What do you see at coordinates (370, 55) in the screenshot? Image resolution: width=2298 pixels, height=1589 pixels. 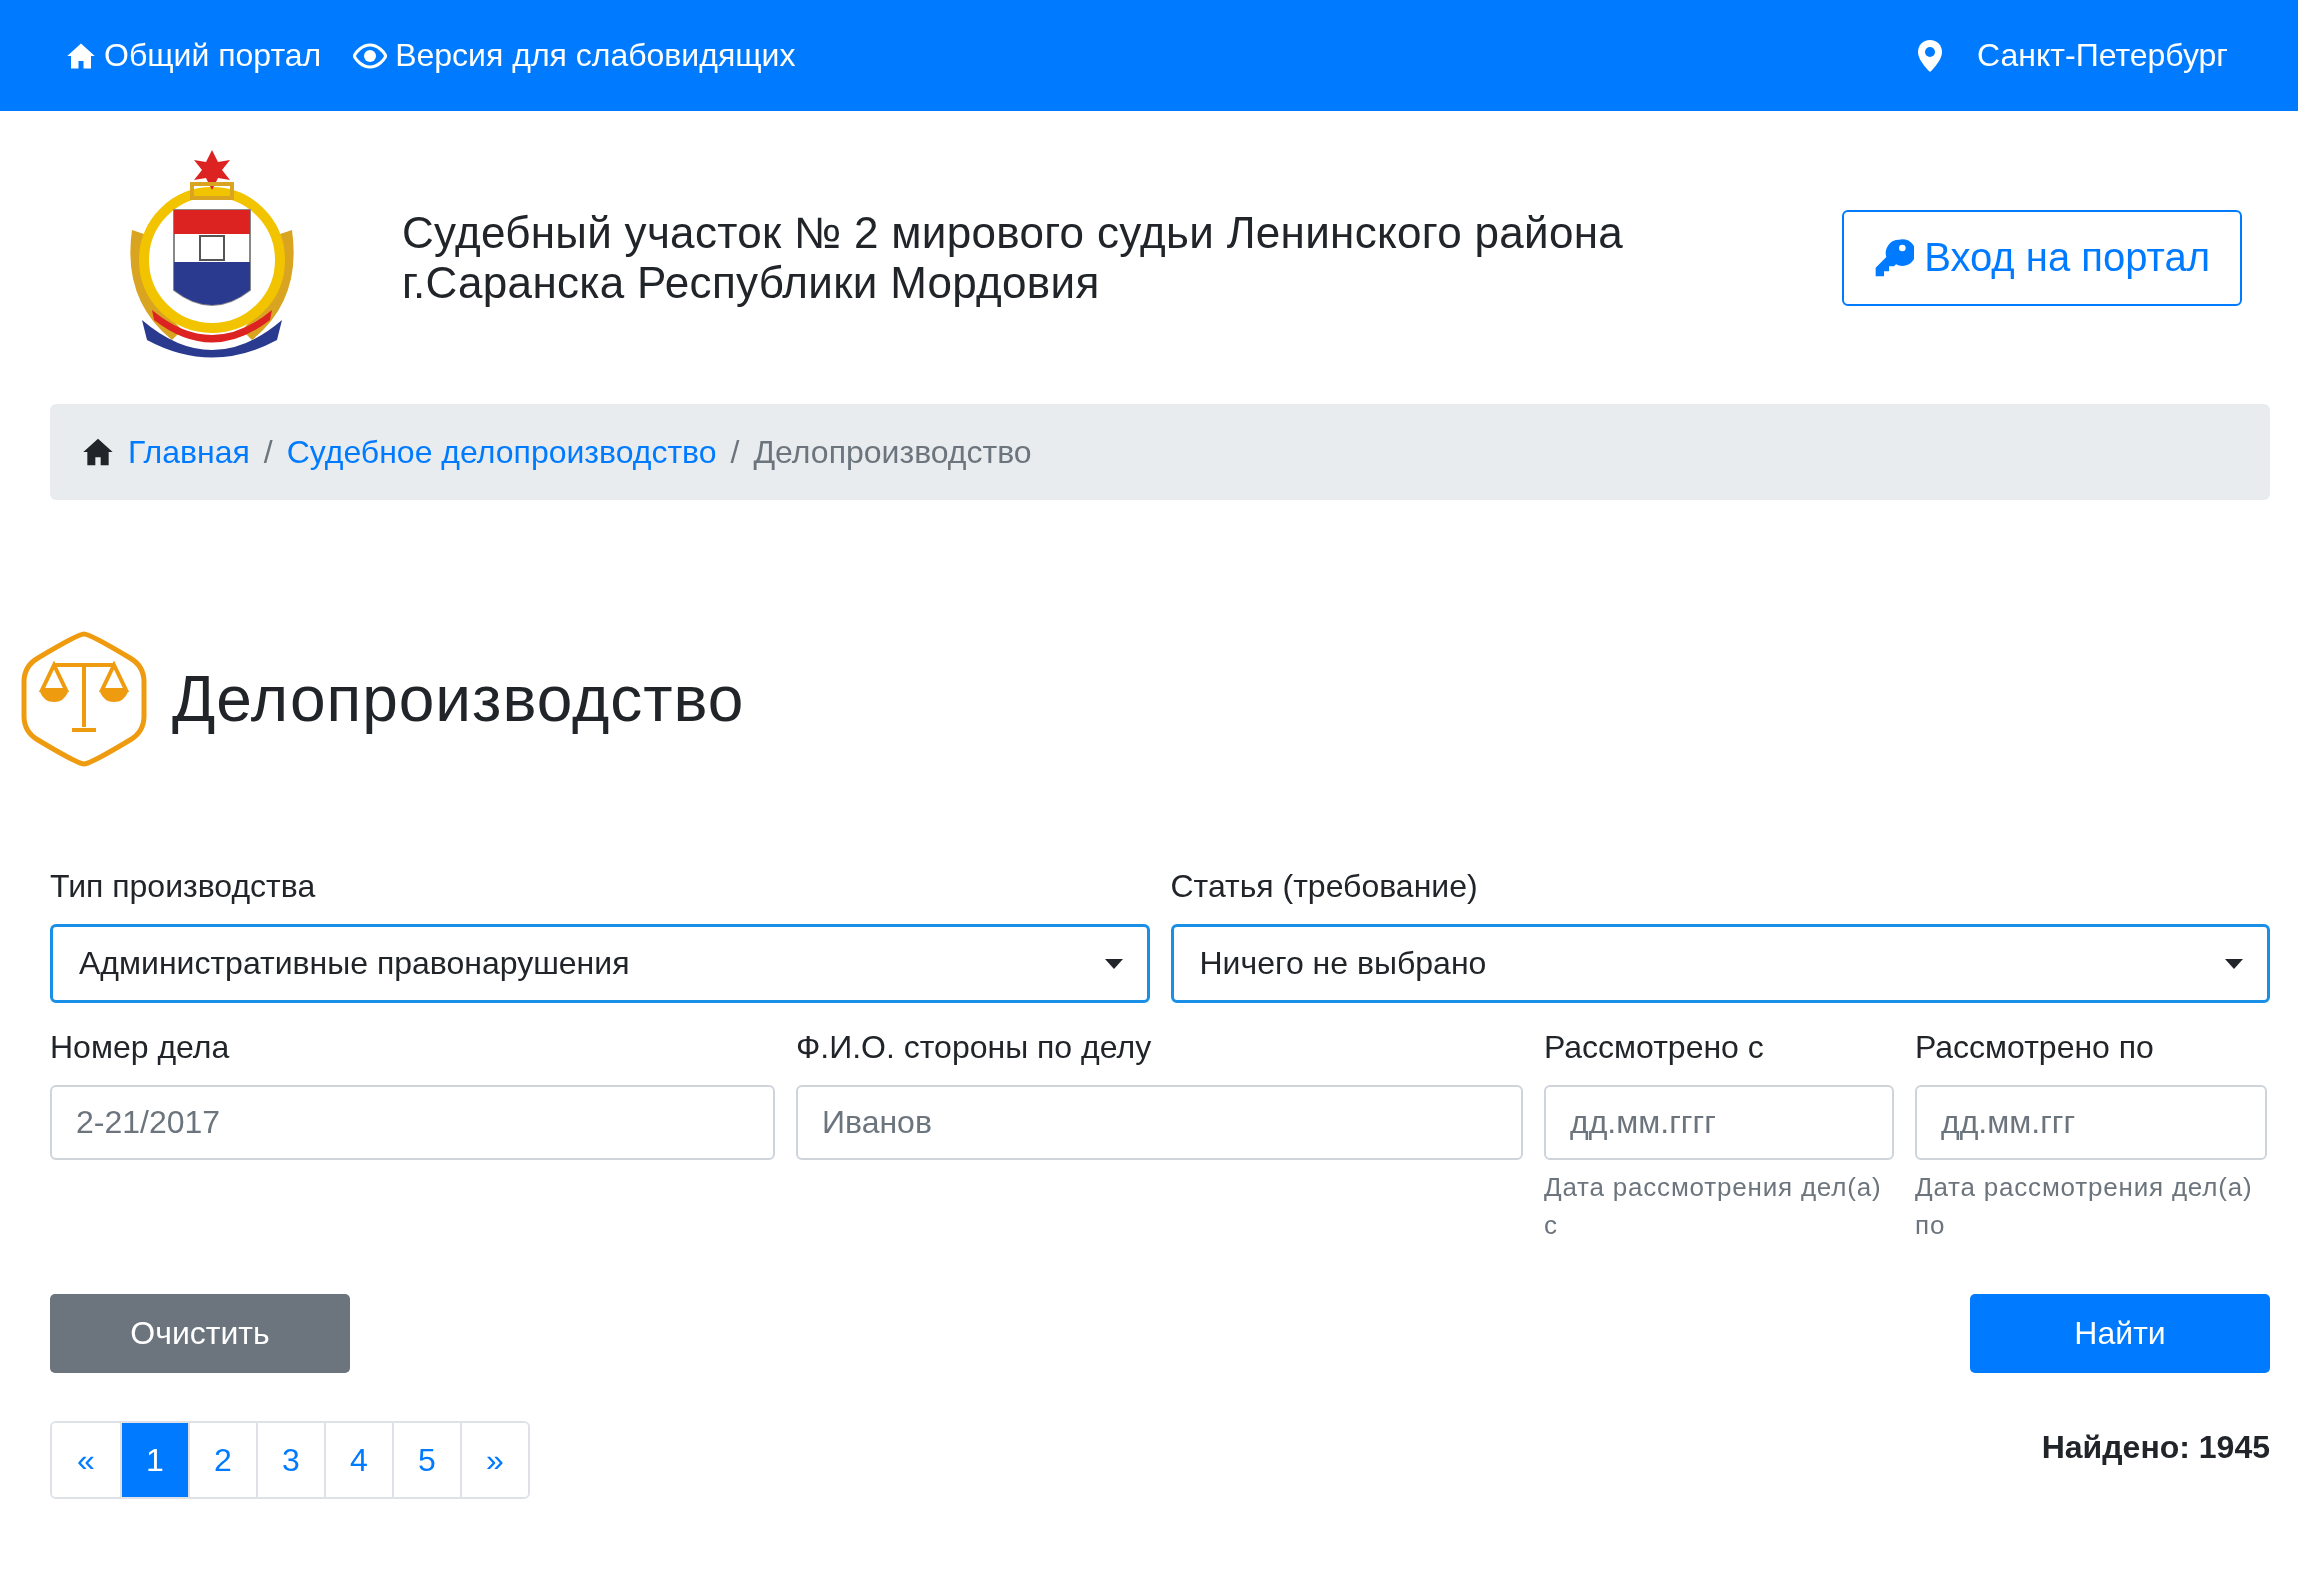 I see `eye-icon` at bounding box center [370, 55].